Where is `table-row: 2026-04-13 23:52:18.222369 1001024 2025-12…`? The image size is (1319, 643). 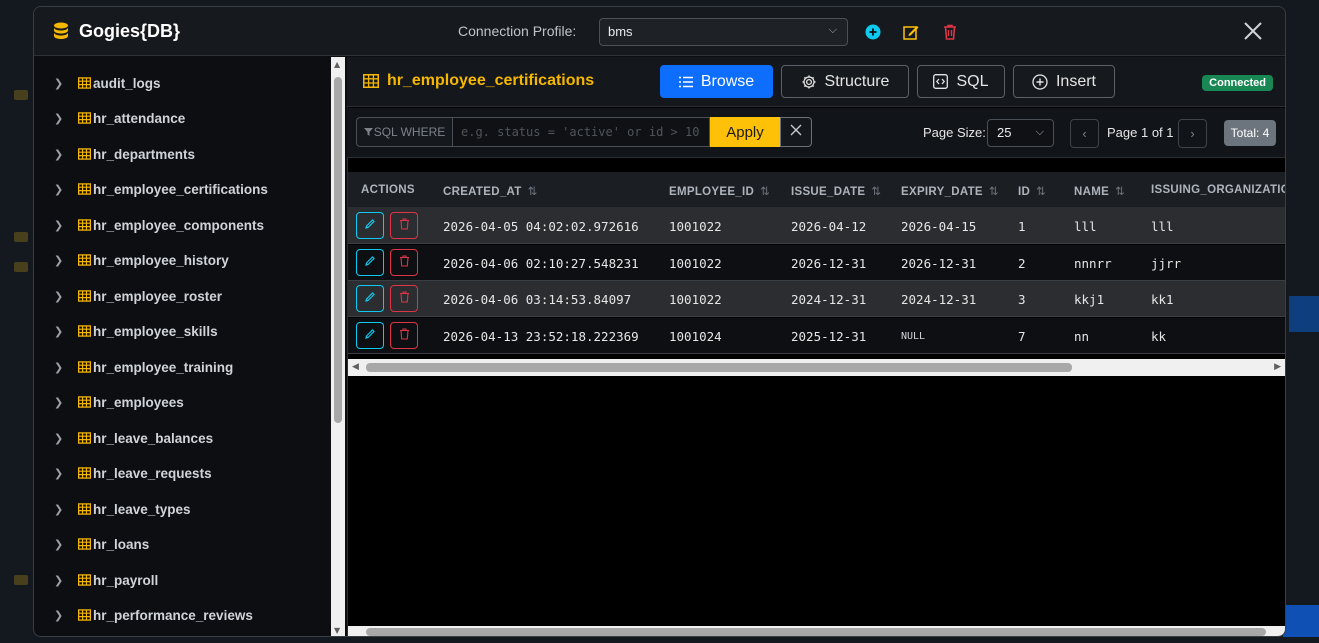
table-row: 2026-04-13 23:52:18.222369 1001024 2025-12… is located at coordinates (816, 335).